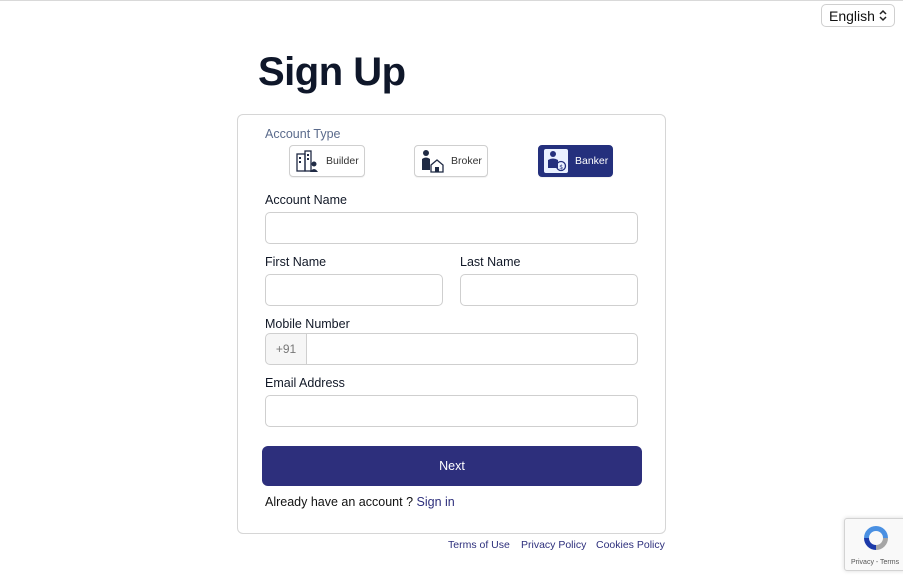 Image resolution: width=903 pixels, height=578 pixels. I want to click on signin-link: Sign in, so click(436, 502).